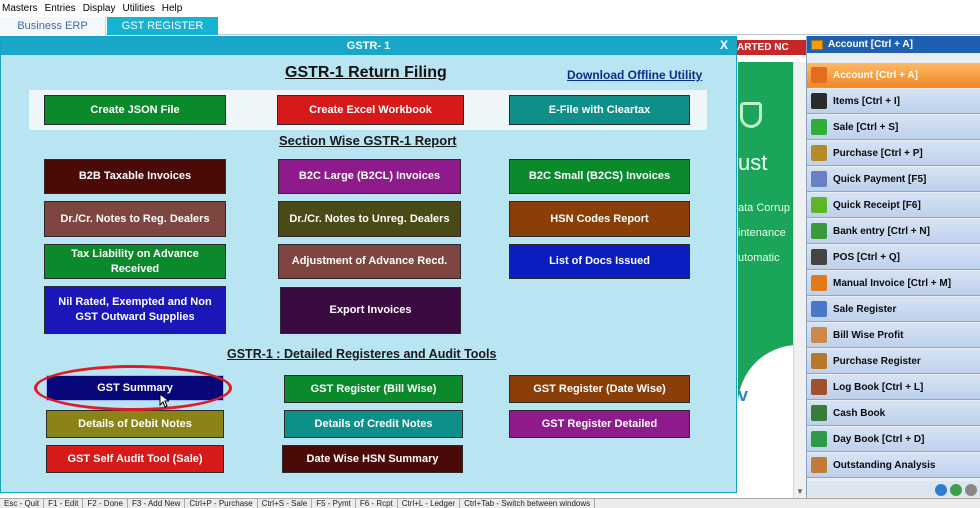  What do you see at coordinates (135, 110) in the screenshot?
I see `create-json-button: Create JSON File` at bounding box center [135, 110].